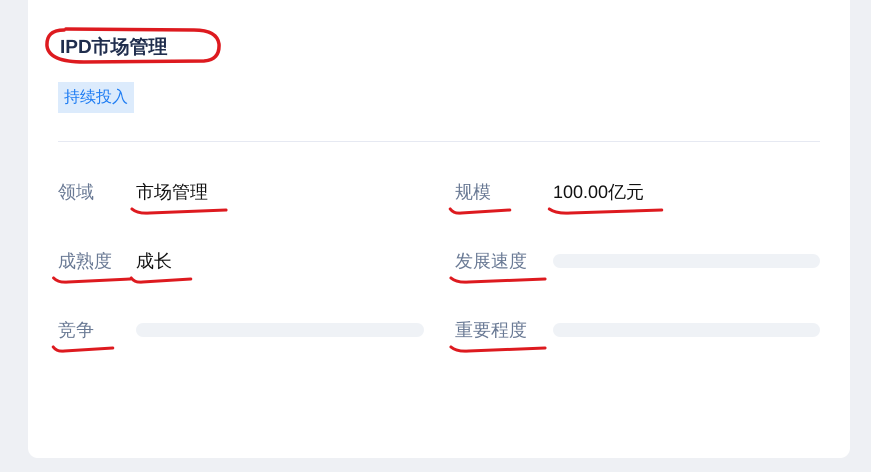  Describe the element at coordinates (114, 47) in the screenshot. I see `card-title: IPD市场管理` at that location.